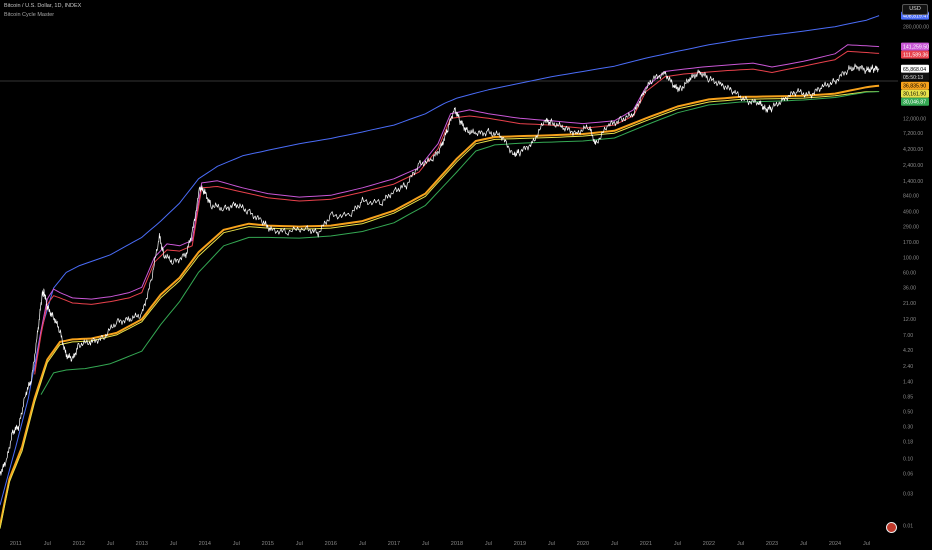  I want to click on y-tick-label: 36.00, so click(909, 288).